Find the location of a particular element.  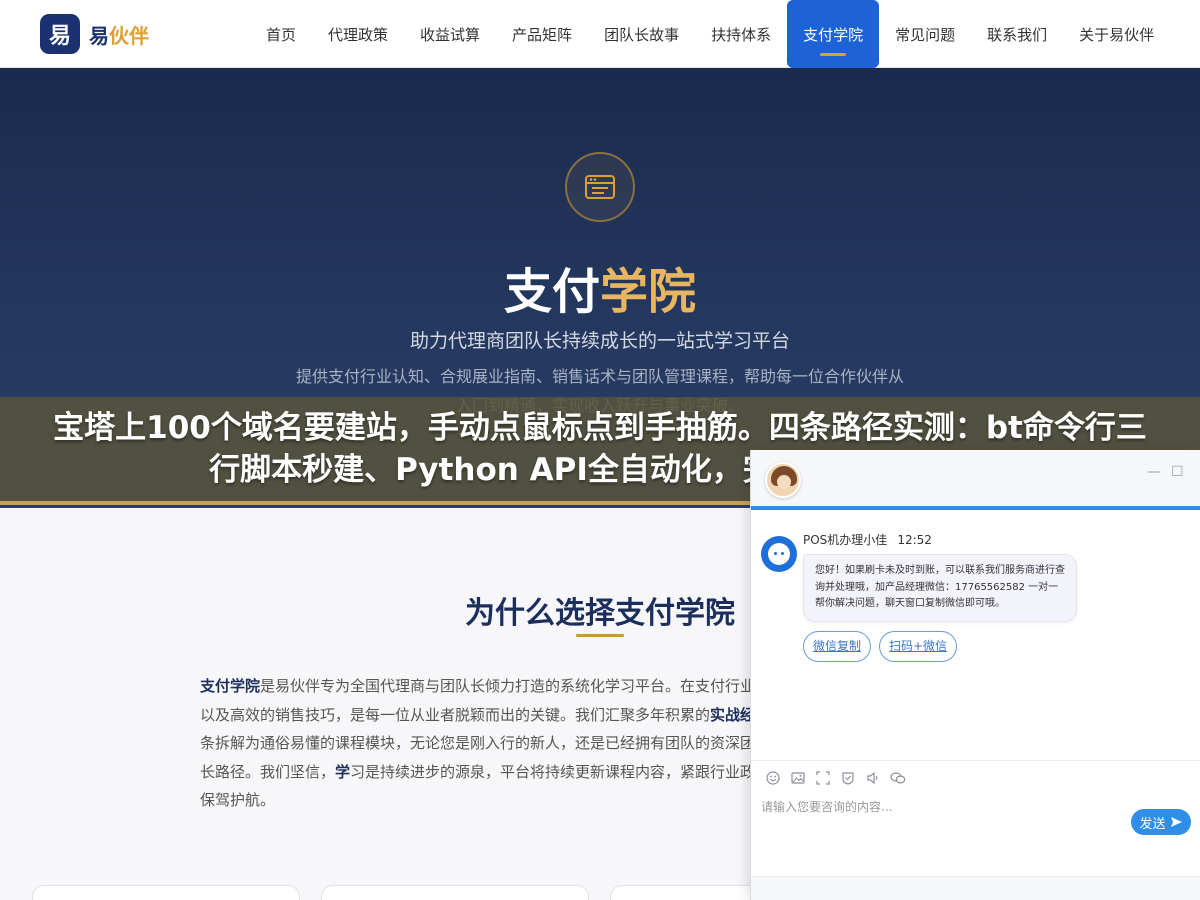

hero-title: 支付学院 is located at coordinates (600, 287).